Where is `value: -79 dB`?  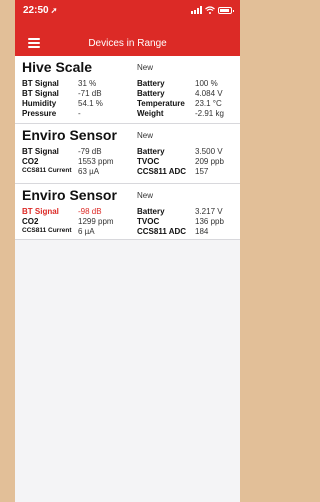 value: -79 dB is located at coordinates (90, 151).